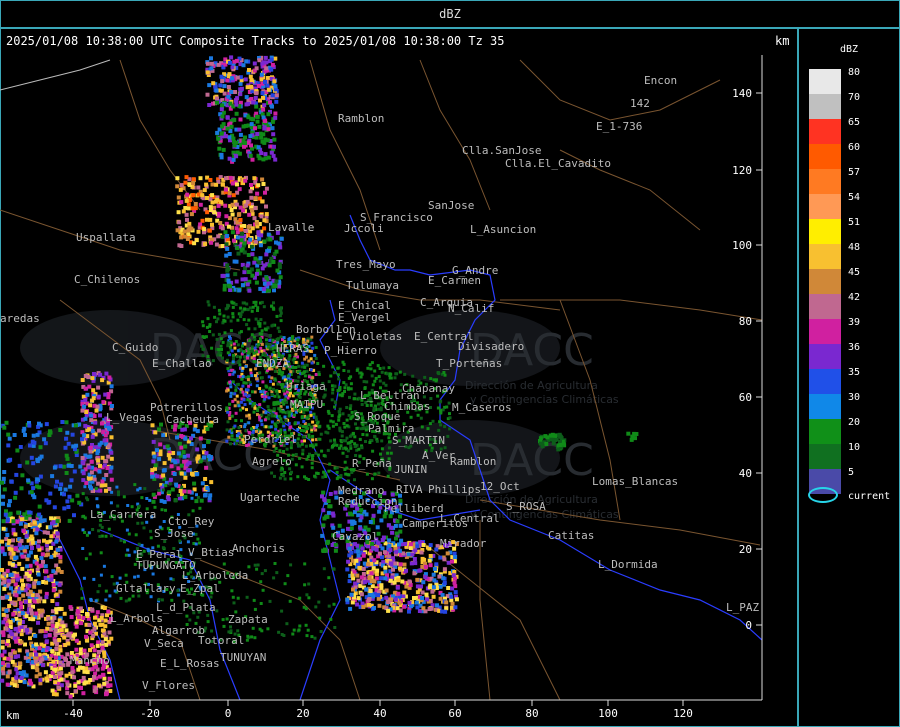 This screenshot has height=727, width=900. Describe the element at coordinates (414, 508) in the screenshot. I see `place-label: Pelliberd` at that location.